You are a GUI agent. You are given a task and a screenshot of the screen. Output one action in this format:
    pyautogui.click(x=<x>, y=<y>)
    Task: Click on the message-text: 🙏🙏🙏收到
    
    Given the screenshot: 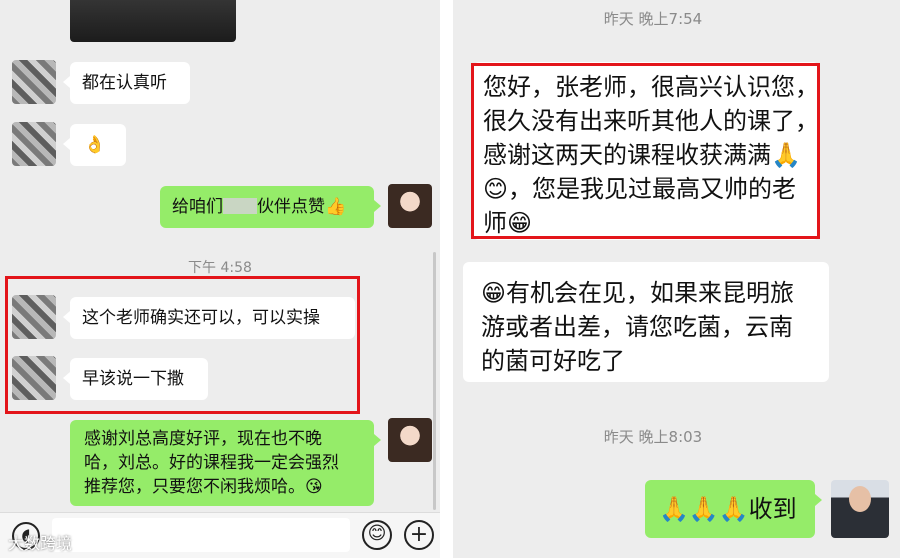 What is the action you would take?
    pyautogui.click(x=728, y=509)
    